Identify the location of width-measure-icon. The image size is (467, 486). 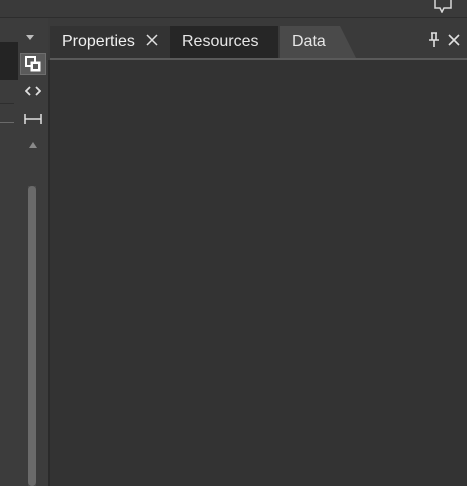
(33, 119).